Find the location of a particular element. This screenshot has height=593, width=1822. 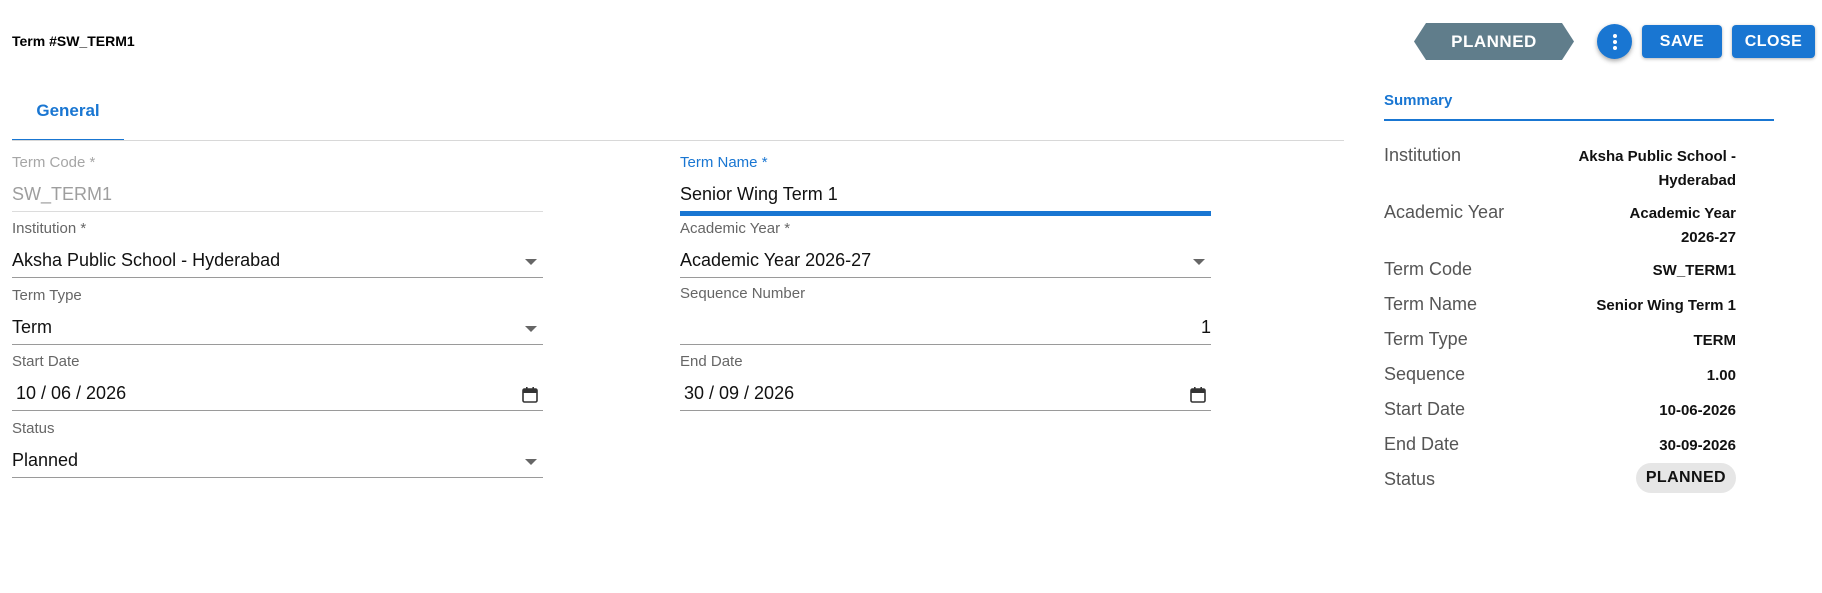

end-date-label: End Date is located at coordinates (711, 361).